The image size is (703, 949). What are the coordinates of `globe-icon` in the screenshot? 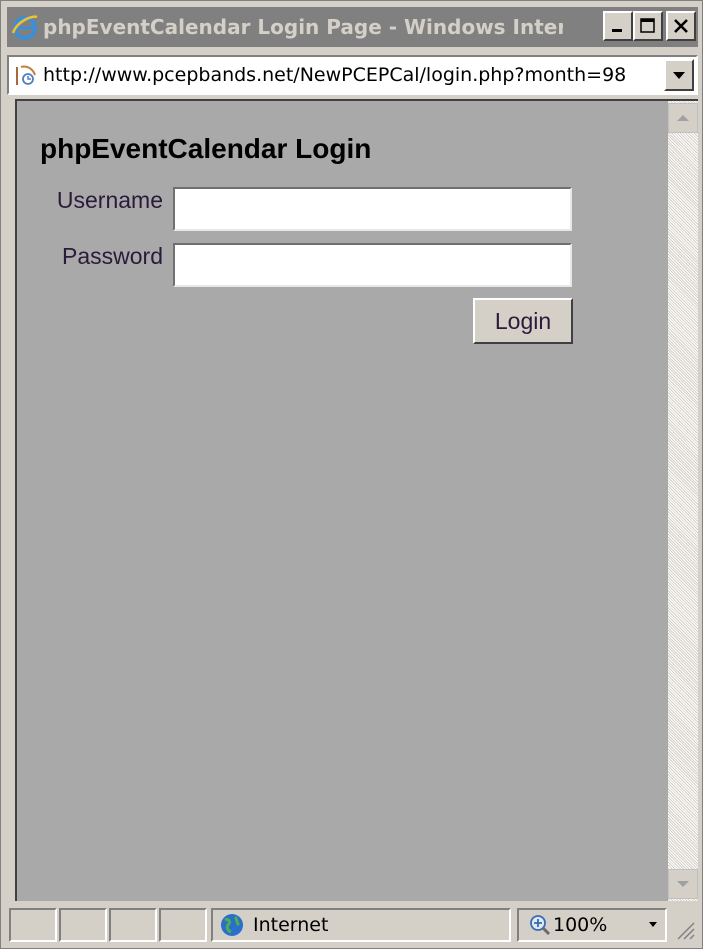 It's located at (232, 925).